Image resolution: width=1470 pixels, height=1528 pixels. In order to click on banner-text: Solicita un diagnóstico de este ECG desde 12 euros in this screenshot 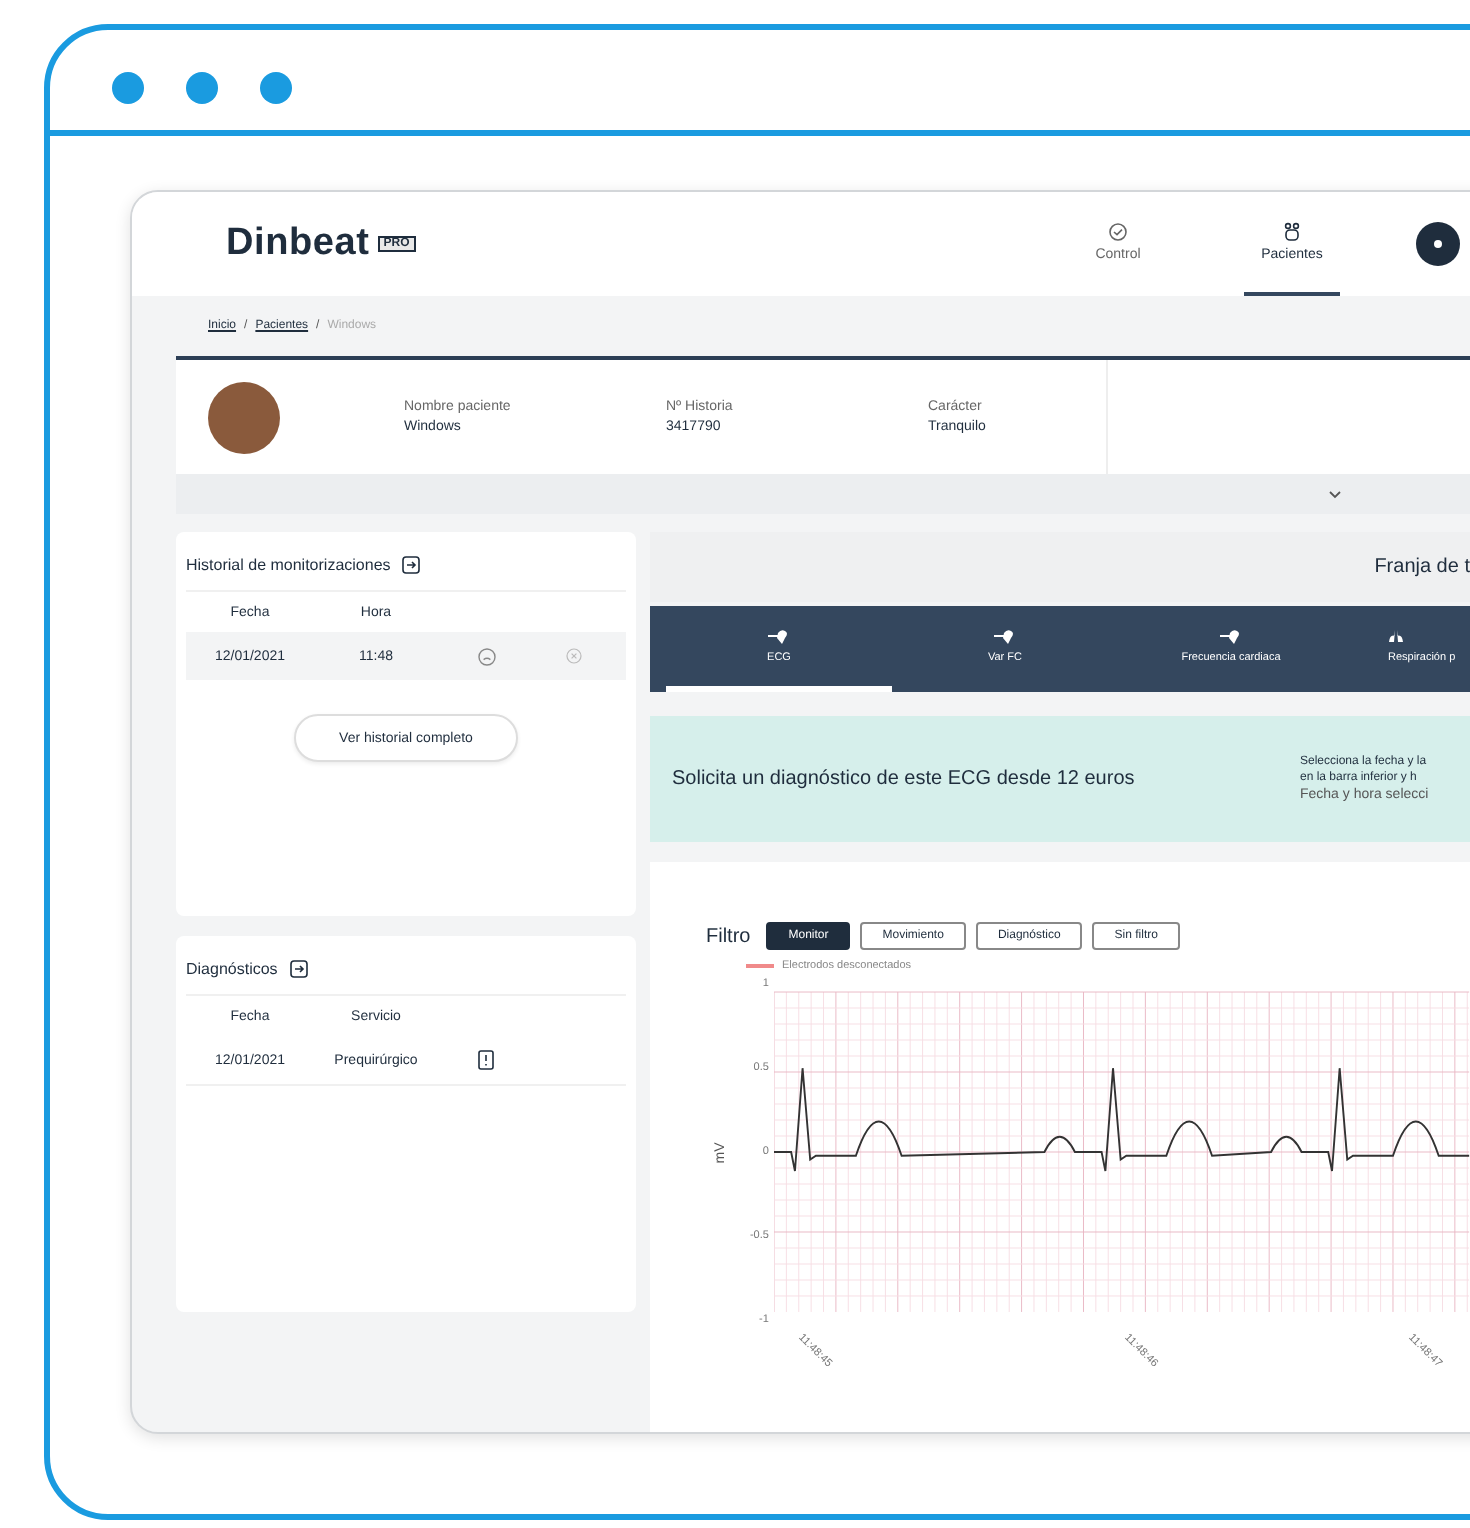, I will do `click(904, 779)`.